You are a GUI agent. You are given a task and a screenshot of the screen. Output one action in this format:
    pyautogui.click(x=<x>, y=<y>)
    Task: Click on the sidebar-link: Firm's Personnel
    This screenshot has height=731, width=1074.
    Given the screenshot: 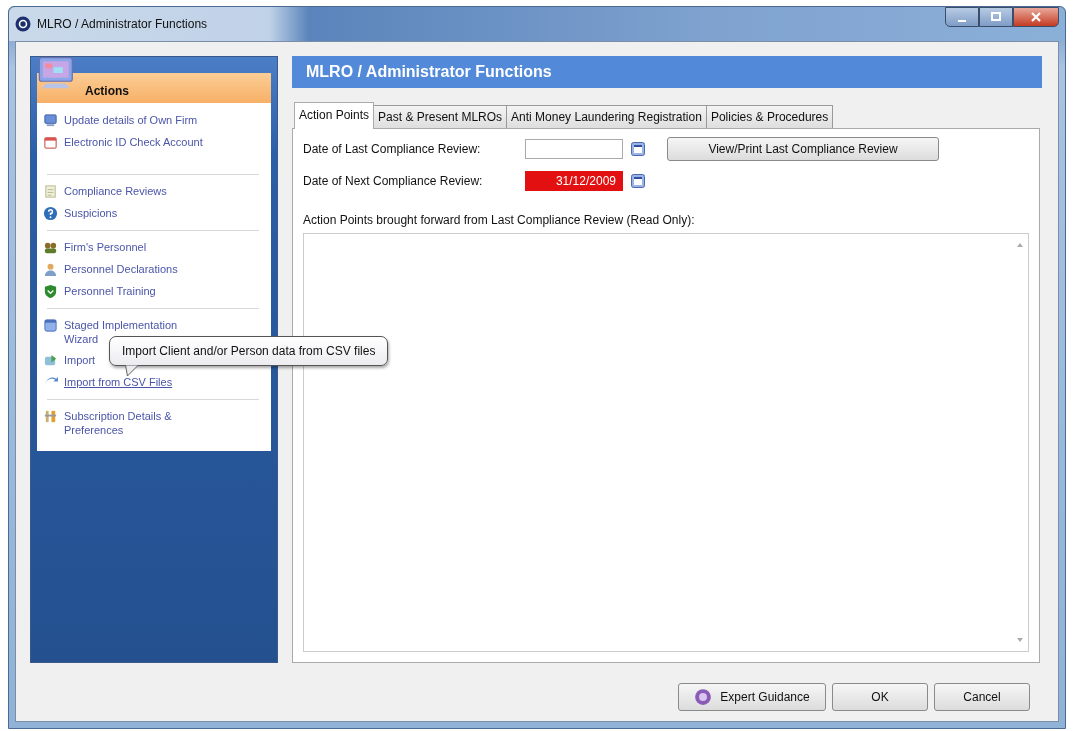 What is the action you would take?
    pyautogui.click(x=105, y=247)
    